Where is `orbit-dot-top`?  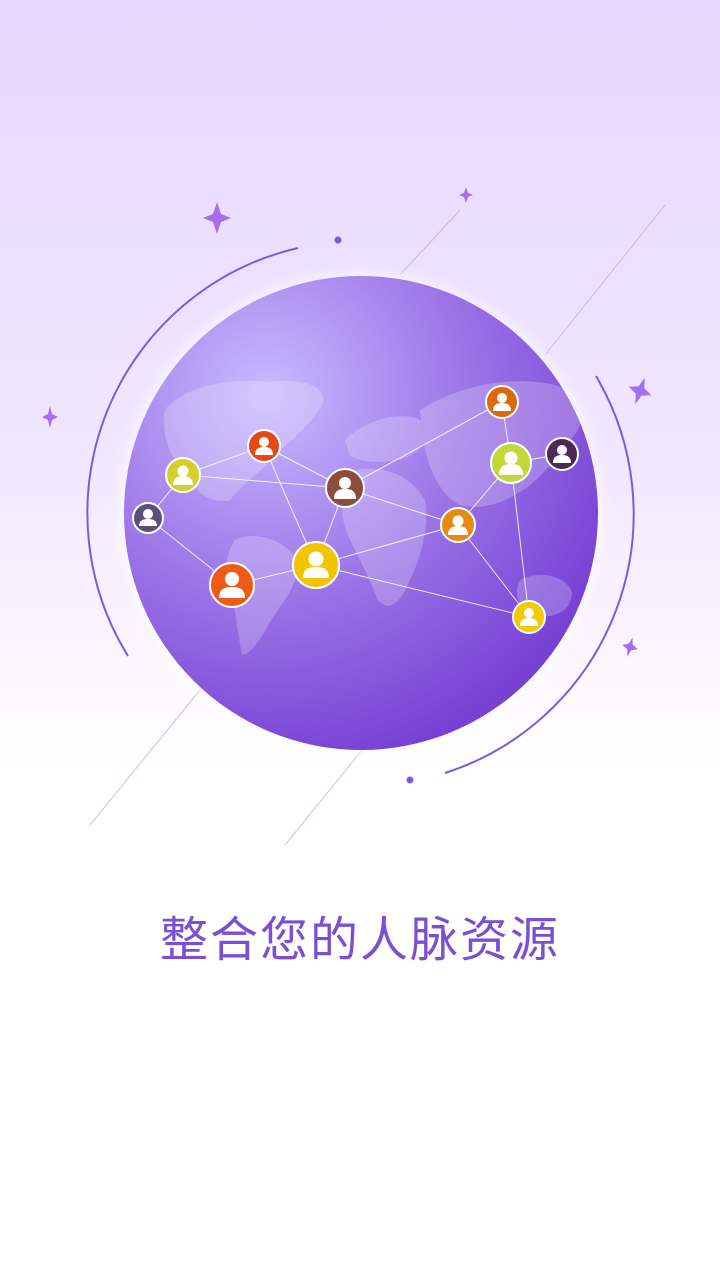 orbit-dot-top is located at coordinates (338, 240).